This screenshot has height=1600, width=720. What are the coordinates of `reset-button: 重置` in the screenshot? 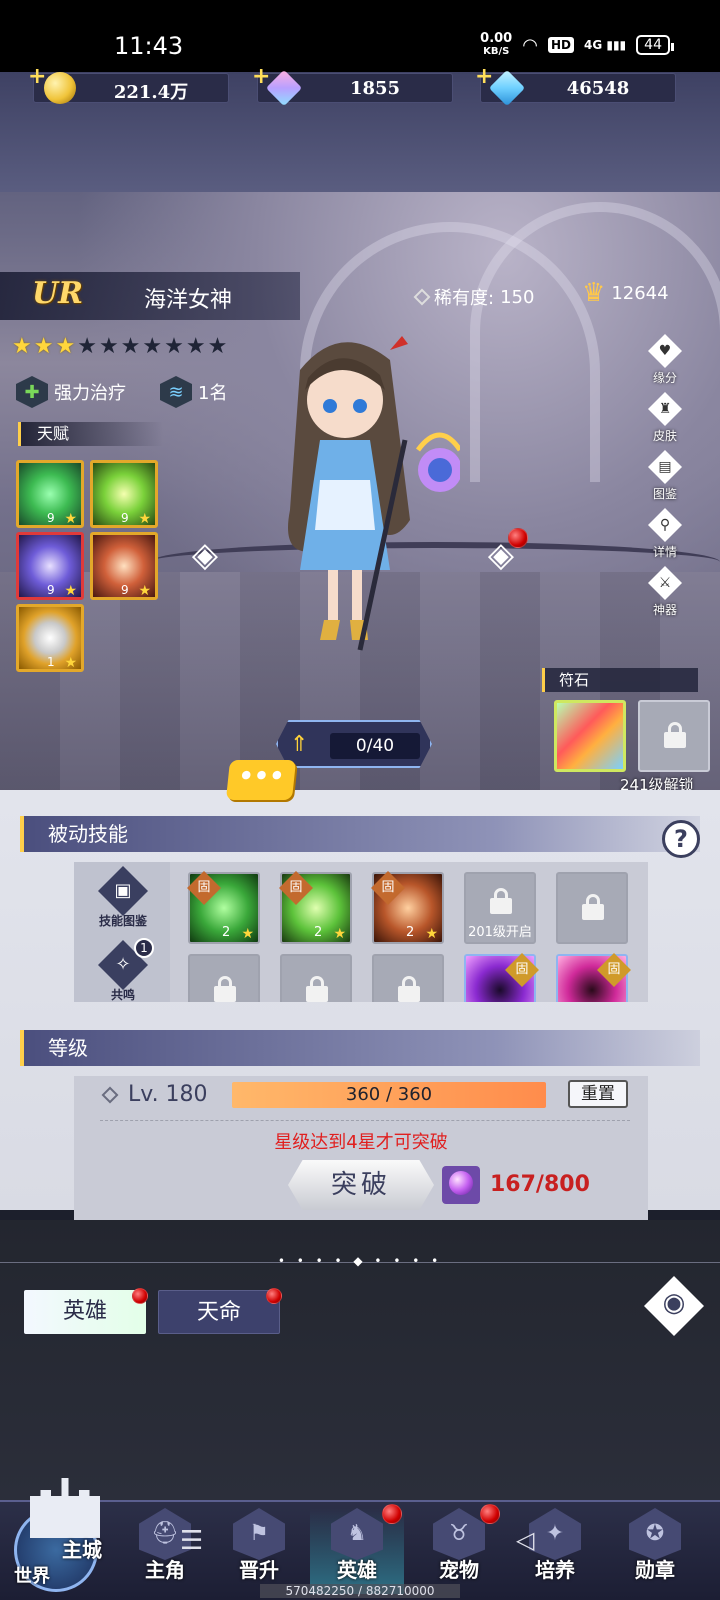 It's located at (598, 1094).